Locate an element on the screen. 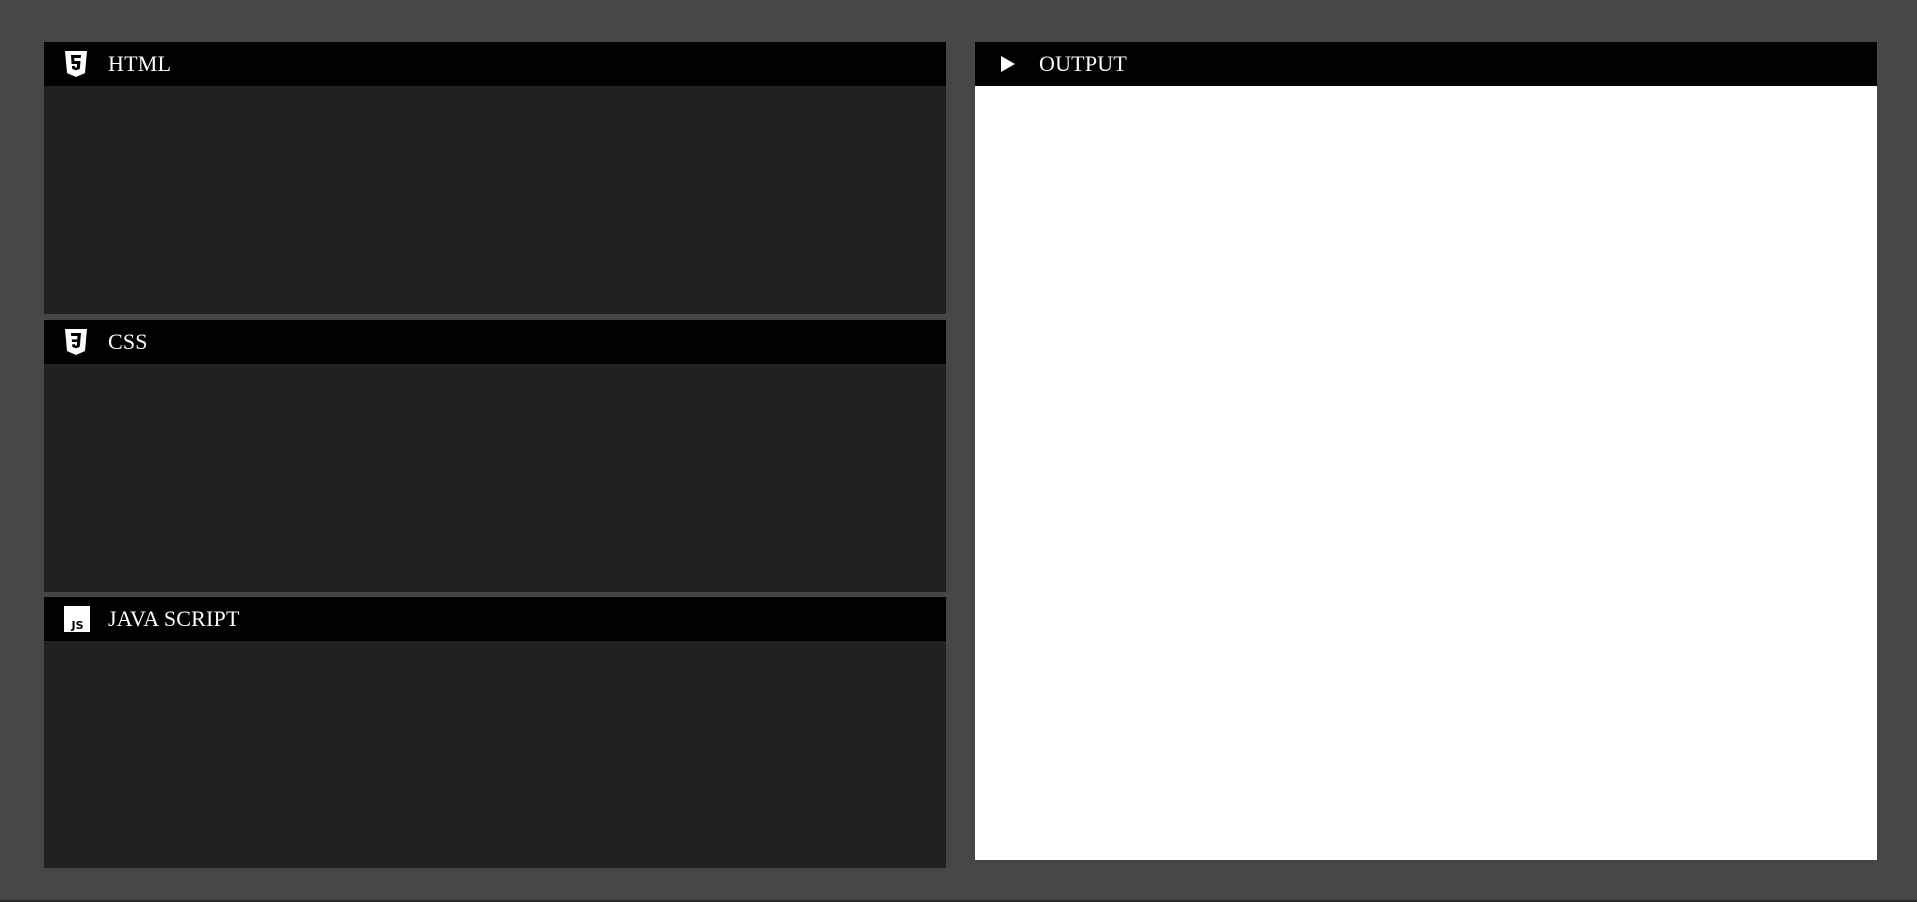 The image size is (1917, 902). js-pane-title: JAVA SCRIPT is located at coordinates (174, 618).